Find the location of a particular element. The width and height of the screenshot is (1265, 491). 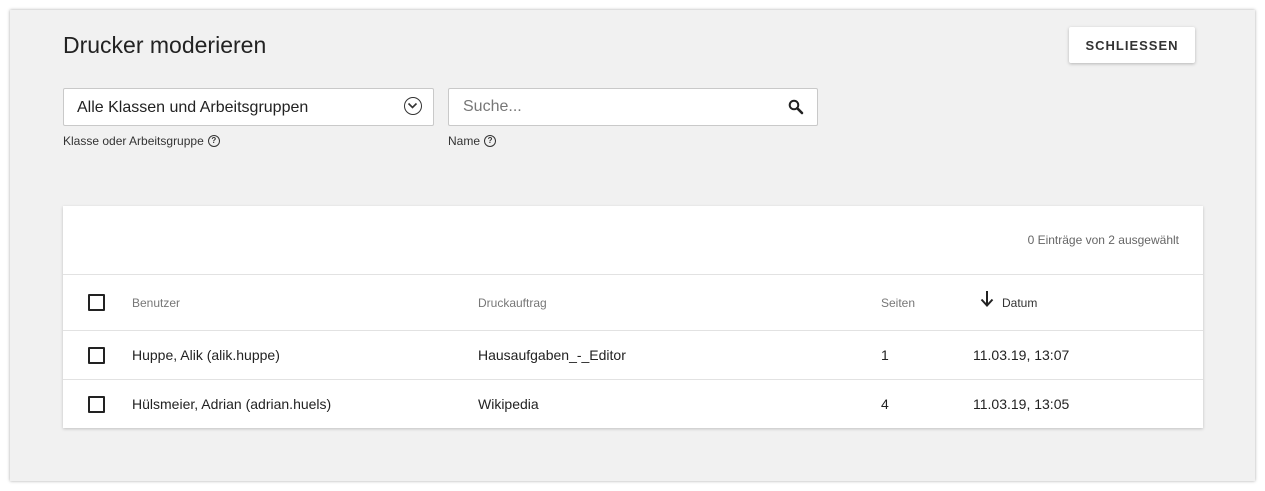

row-date: 11.03.19, 13:05 is located at coordinates (1021, 404).